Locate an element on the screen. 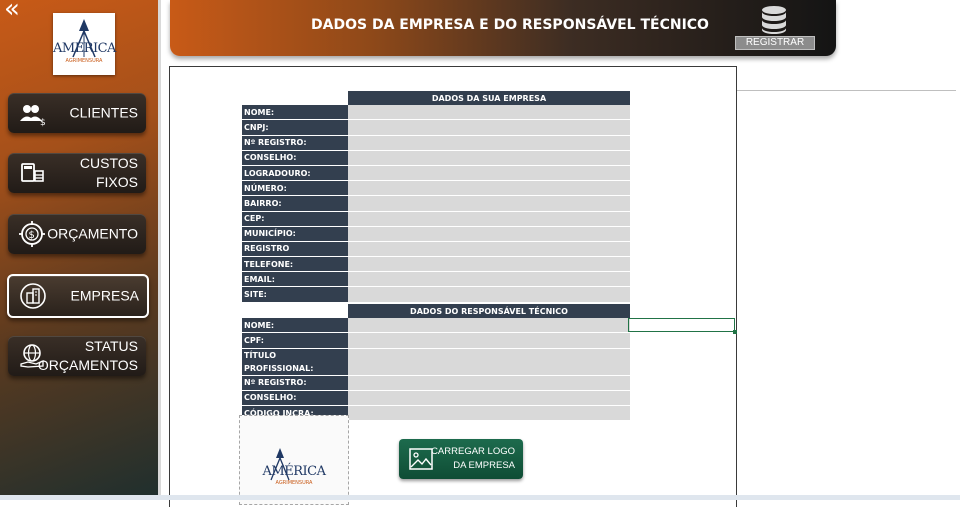 Image resolution: width=960 pixels, height=507 pixels. table-row: TÍTULO PROFISSIONAL: is located at coordinates (436, 362).